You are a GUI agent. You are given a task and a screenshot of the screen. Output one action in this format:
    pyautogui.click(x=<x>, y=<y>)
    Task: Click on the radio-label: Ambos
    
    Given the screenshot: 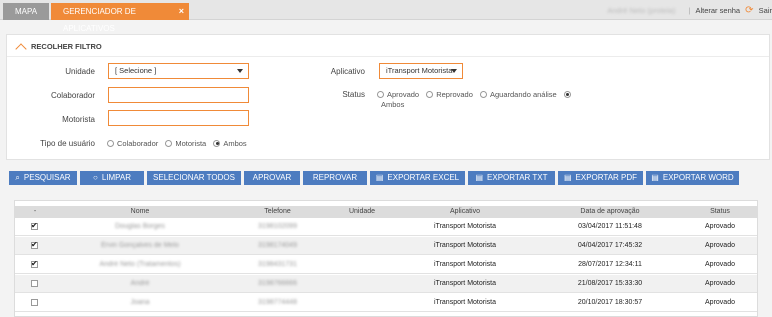 What is the action you would take?
    pyautogui.click(x=235, y=143)
    